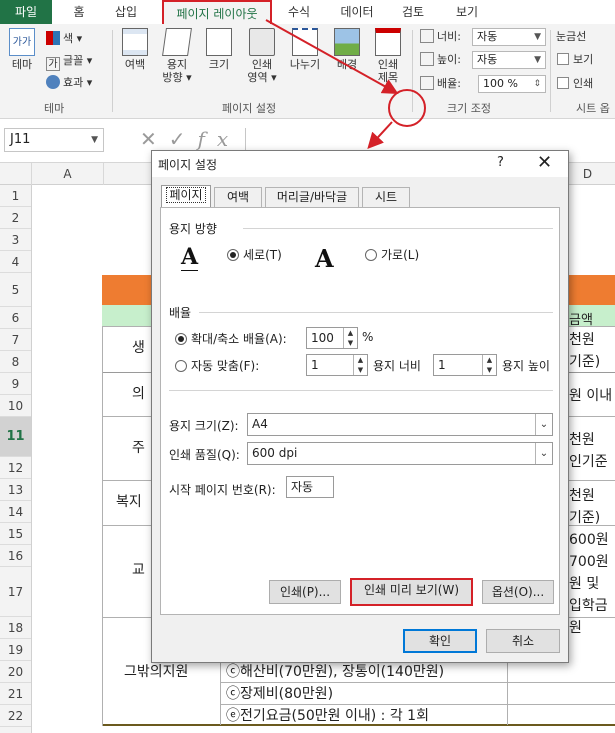 The height and width of the screenshot is (733, 615). I want to click on cell-value: 원 및, so click(584, 584).